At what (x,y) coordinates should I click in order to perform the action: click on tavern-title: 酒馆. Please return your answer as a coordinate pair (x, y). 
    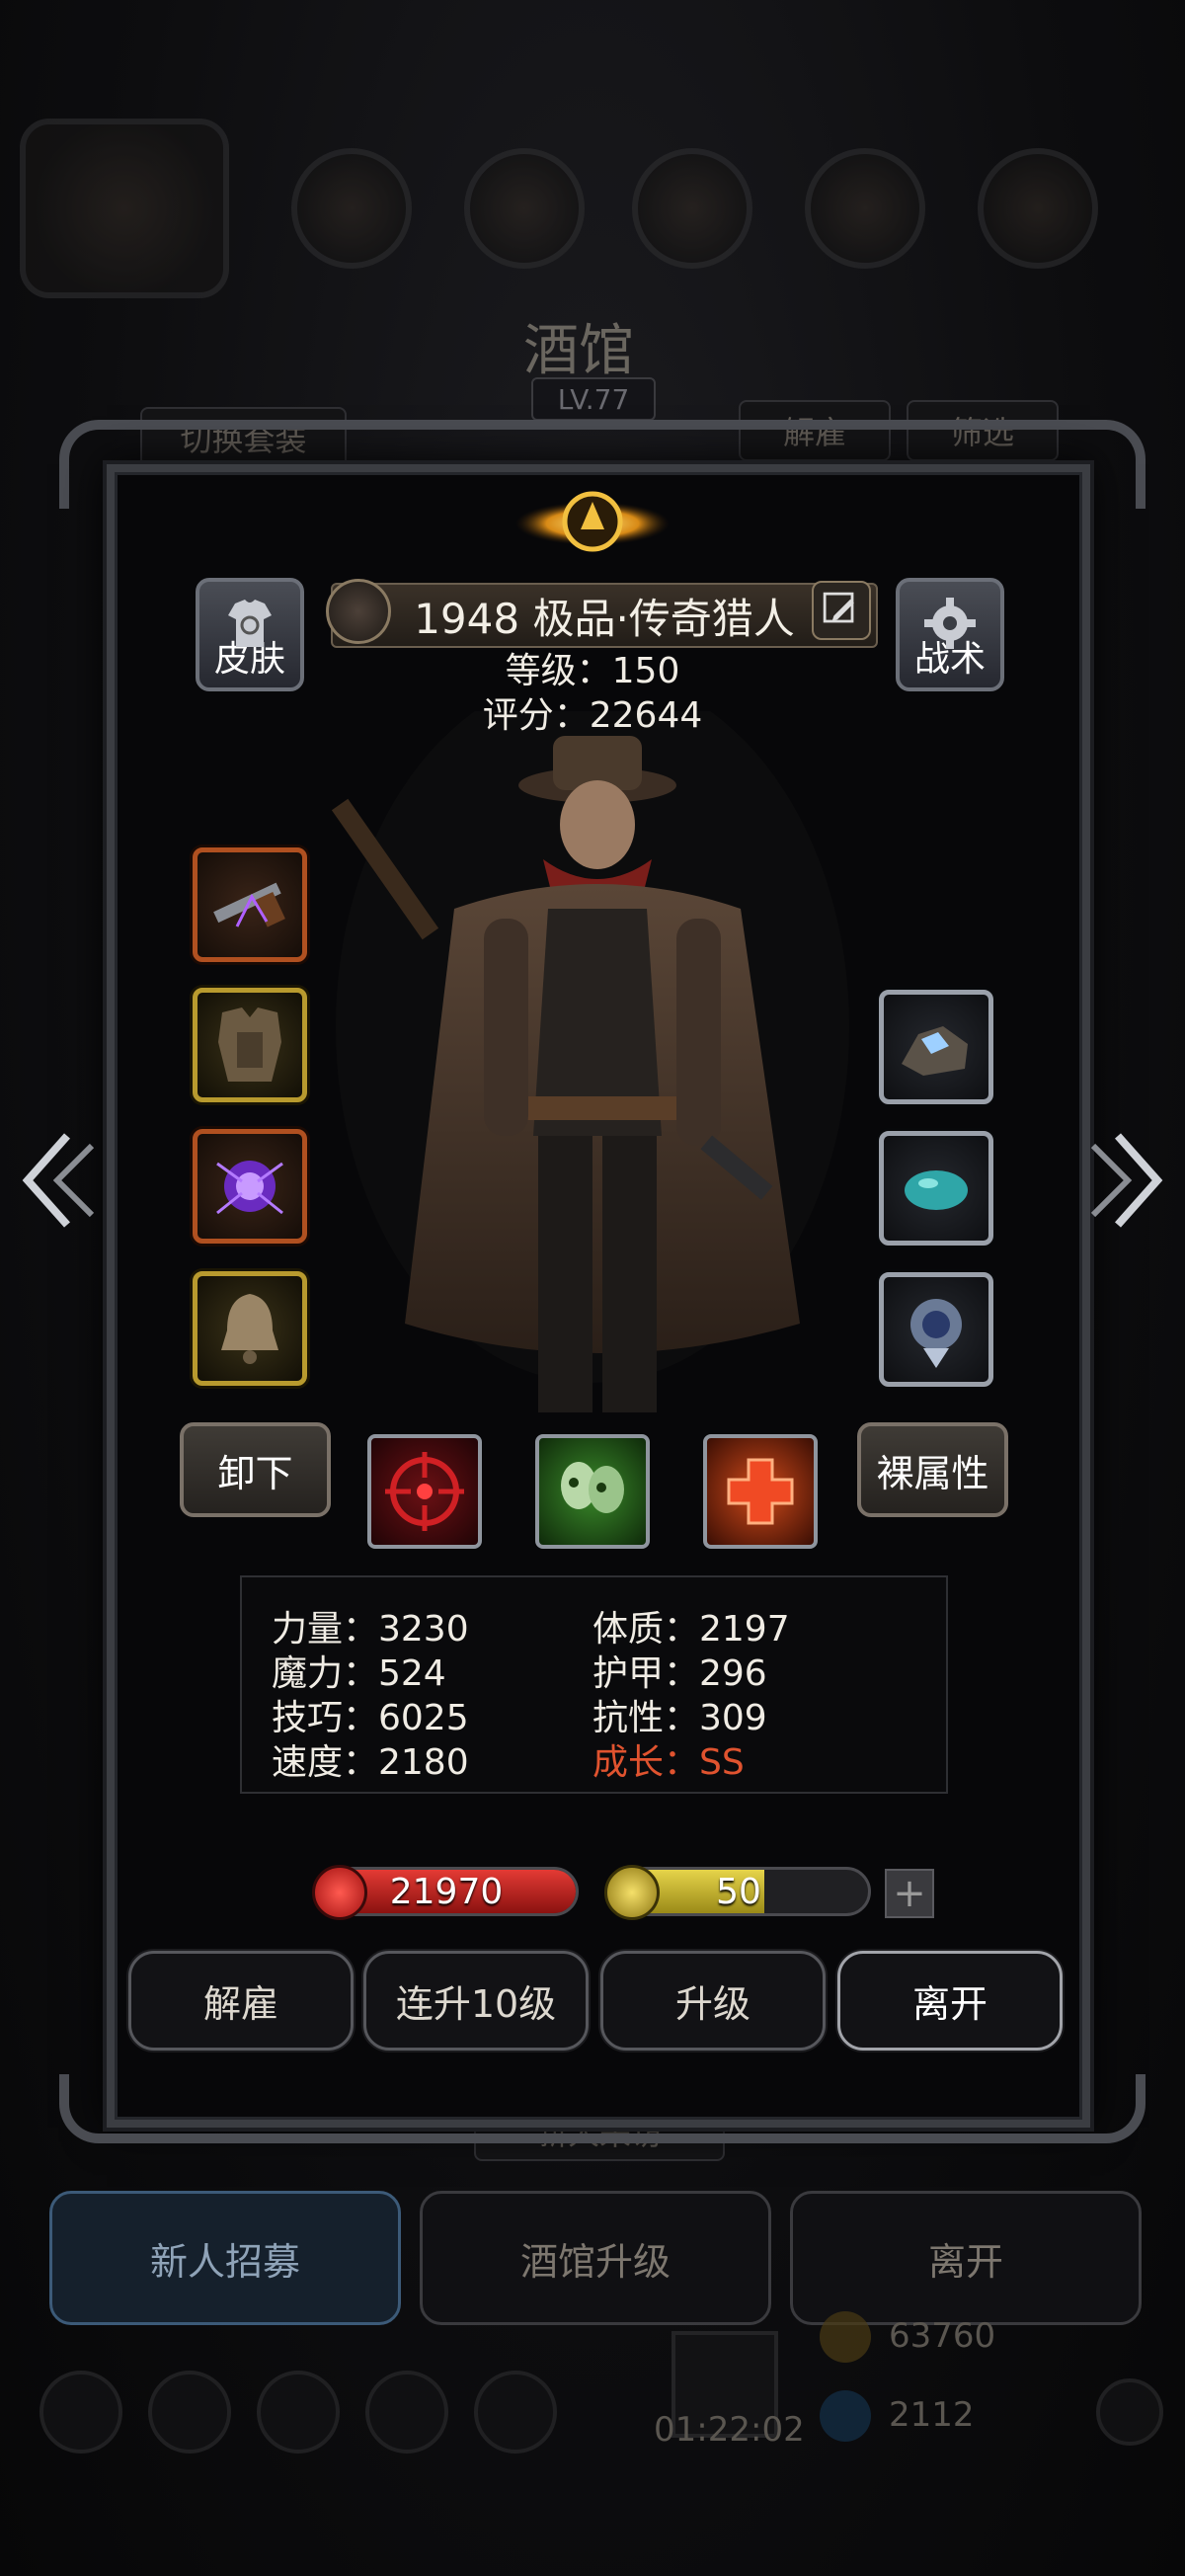
    Looking at the image, I should click on (579, 351).